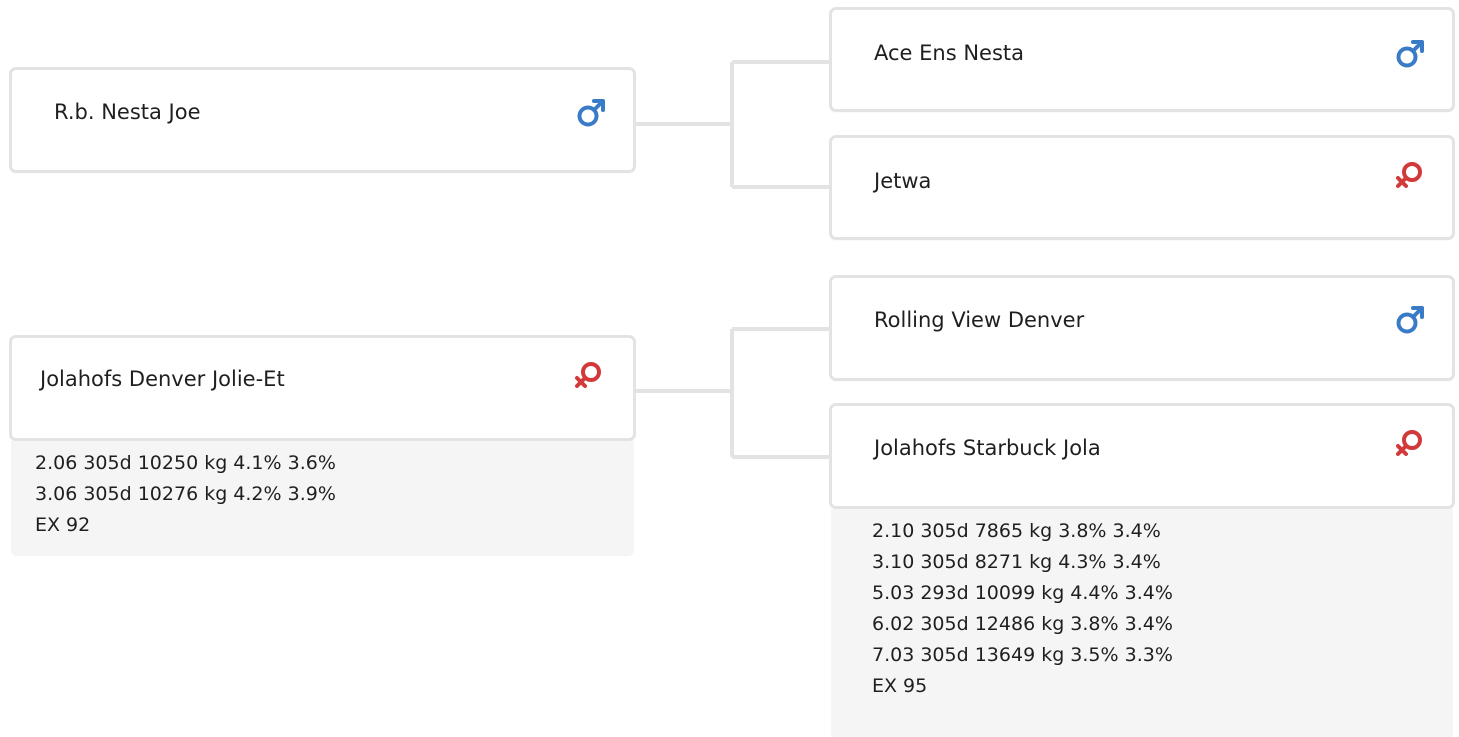 This screenshot has width=1459, height=737. Describe the element at coordinates (1142, 456) in the screenshot. I see `animal-card-dam-dam: Jolahofs Starbuck Jola` at that location.